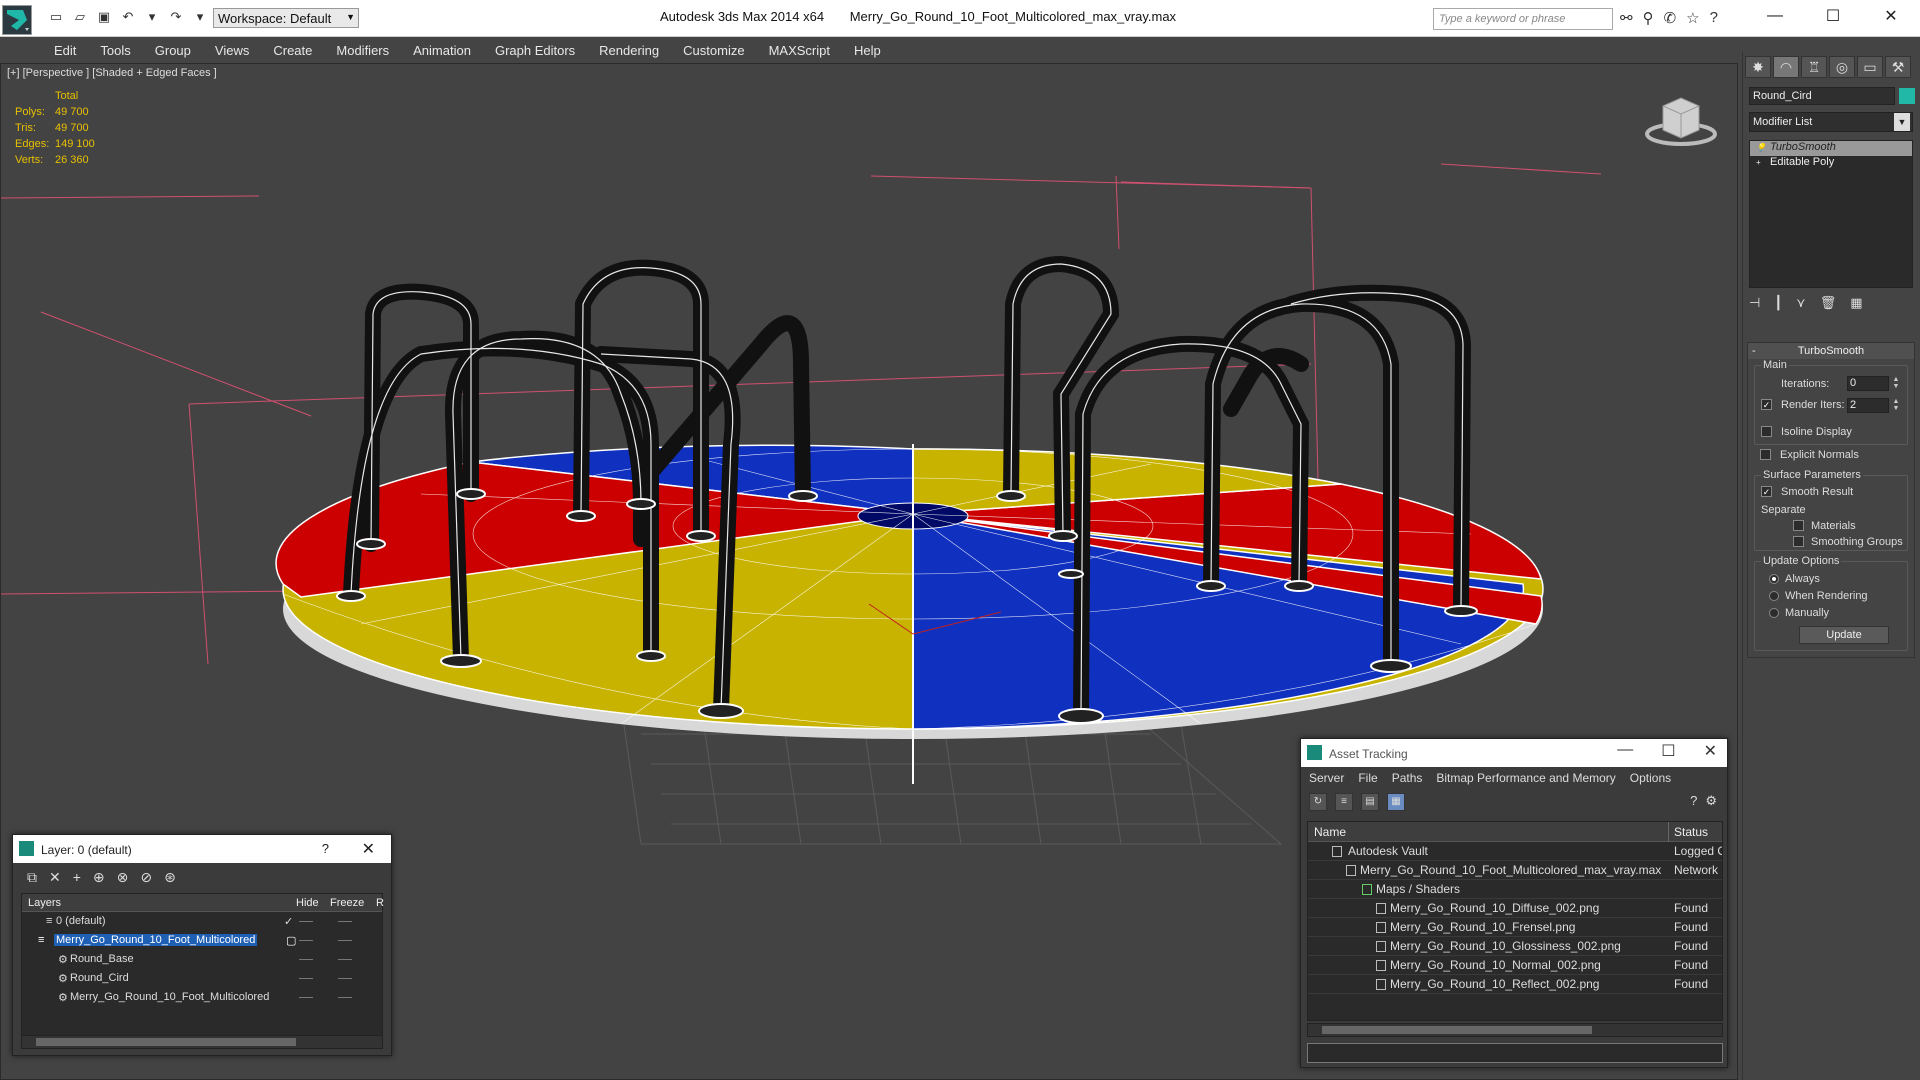  Describe the element at coordinates (1766, 491) in the screenshot. I see `smooth-result-checkbox: ✓` at that location.